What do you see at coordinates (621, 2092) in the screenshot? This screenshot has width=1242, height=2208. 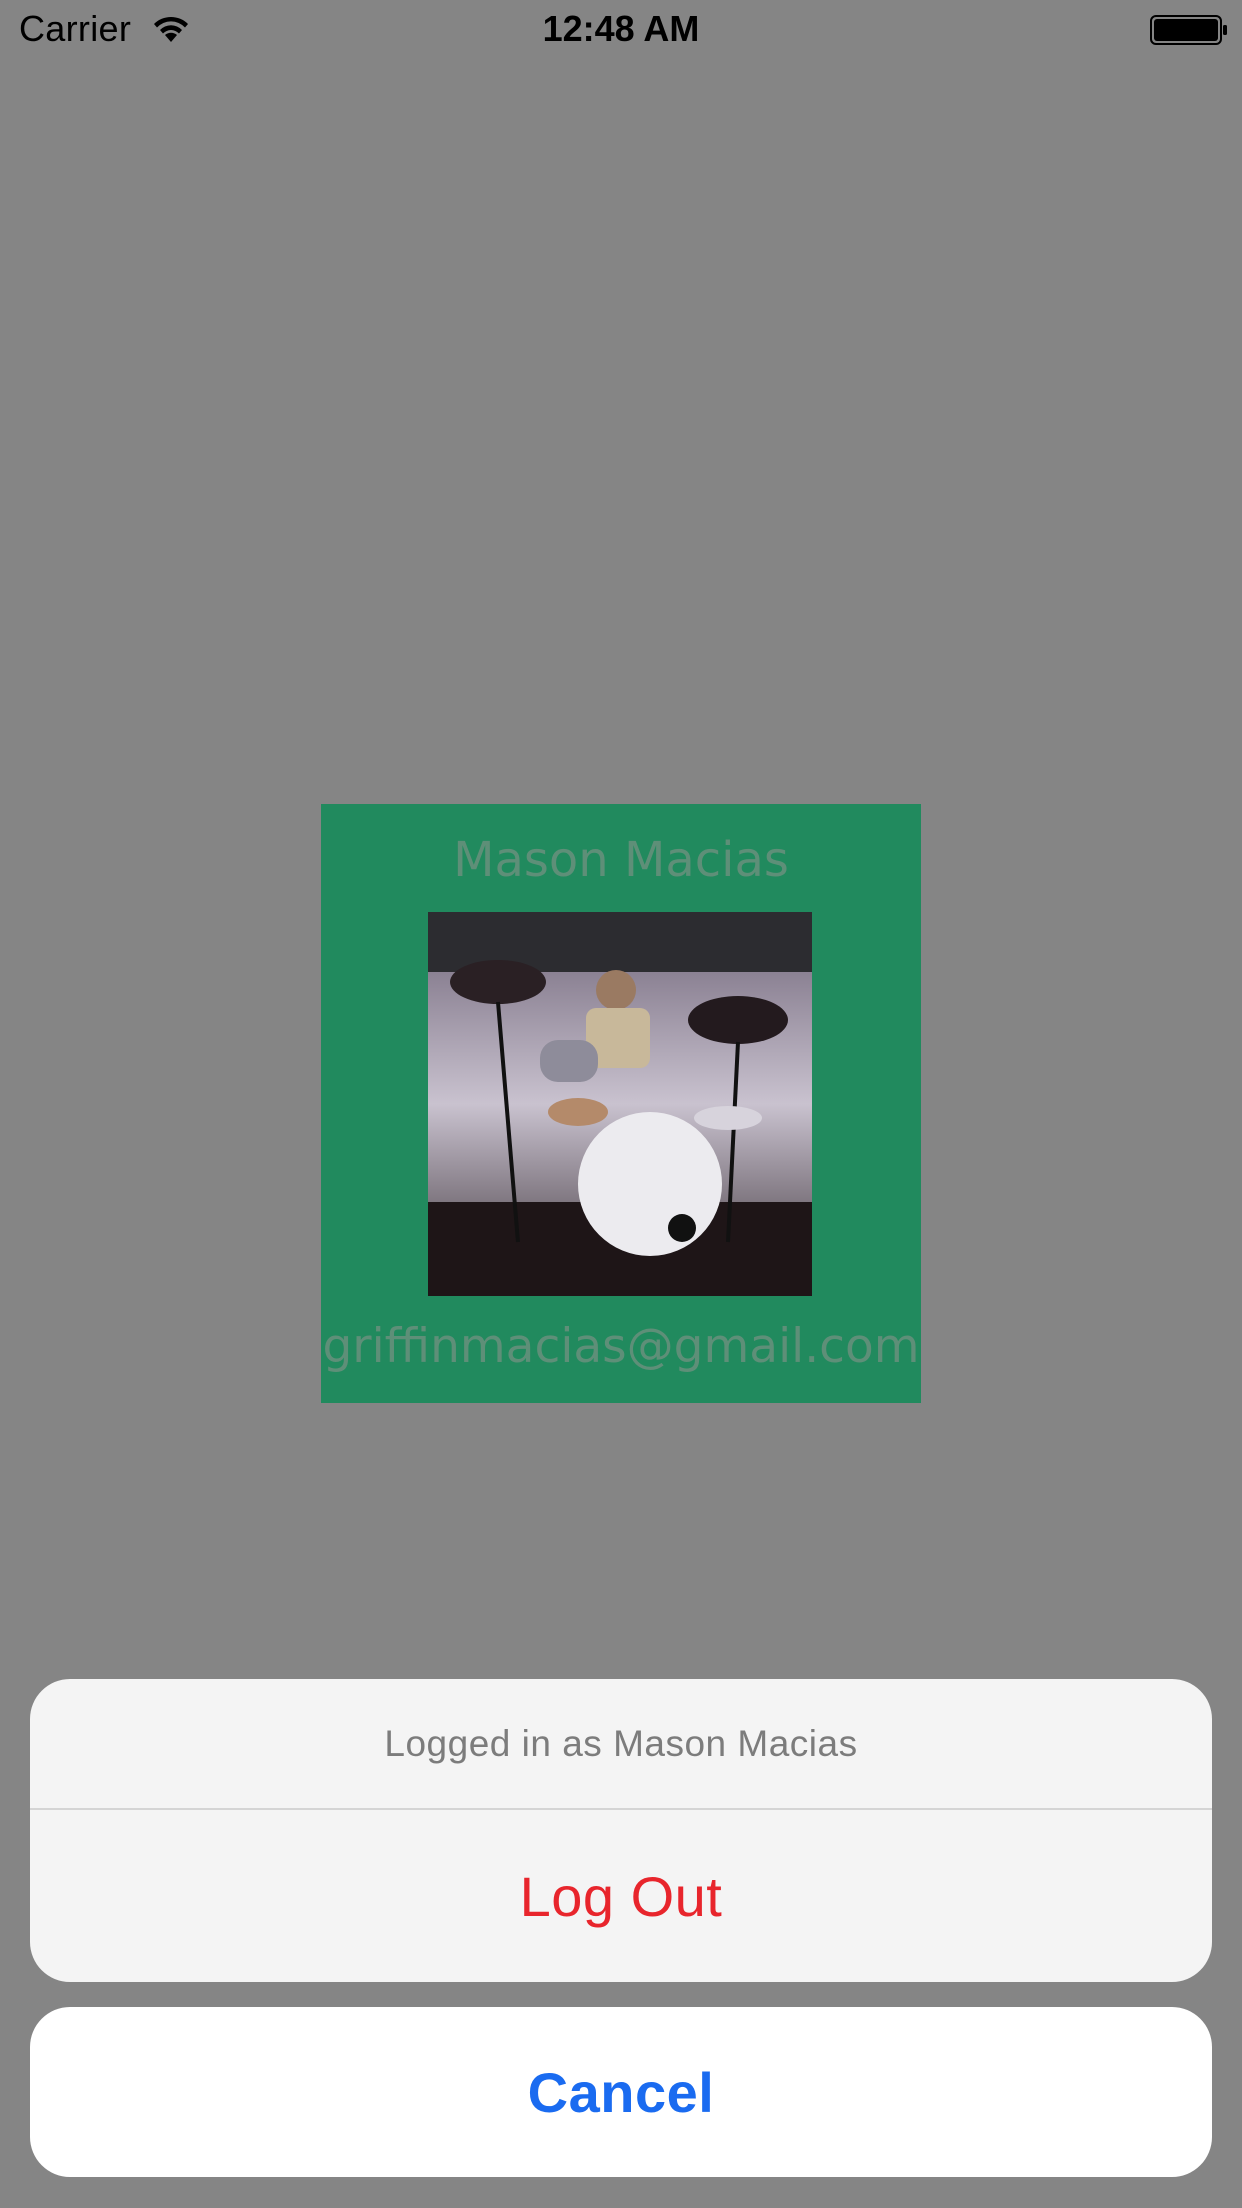 I see `cancel-button: Cancel` at bounding box center [621, 2092].